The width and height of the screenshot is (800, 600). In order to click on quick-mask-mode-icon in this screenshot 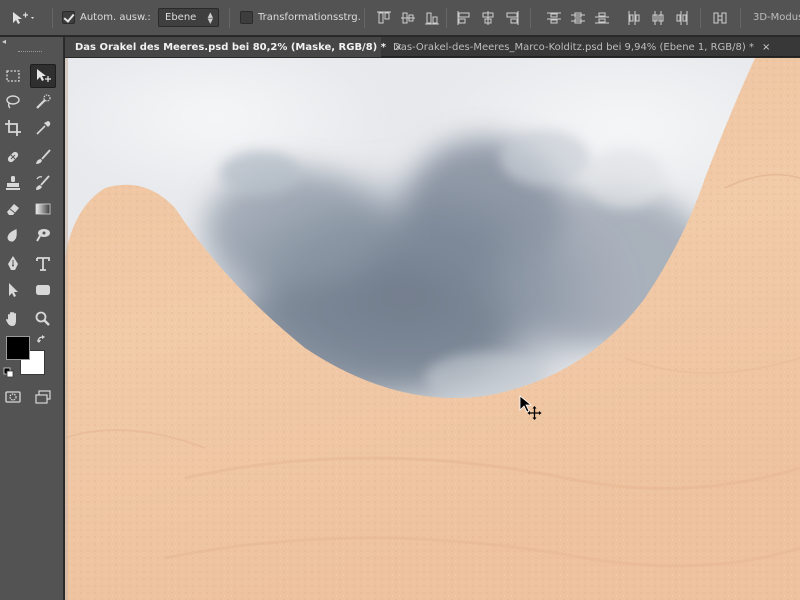, I will do `click(13, 397)`.